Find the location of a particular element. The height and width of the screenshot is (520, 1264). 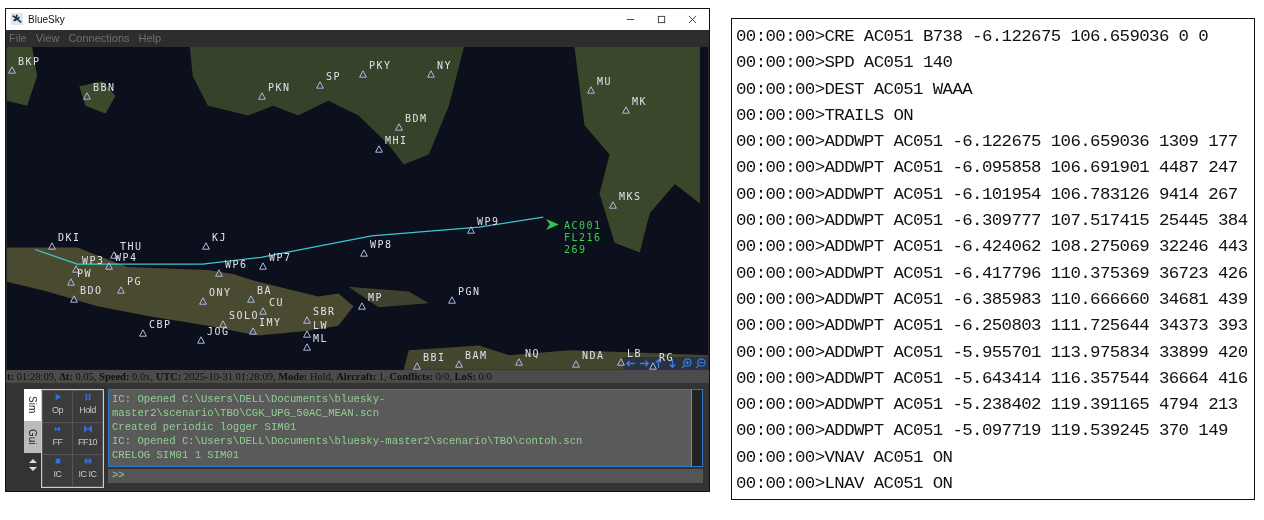

waypoint-label: SOLO is located at coordinates (244, 316).